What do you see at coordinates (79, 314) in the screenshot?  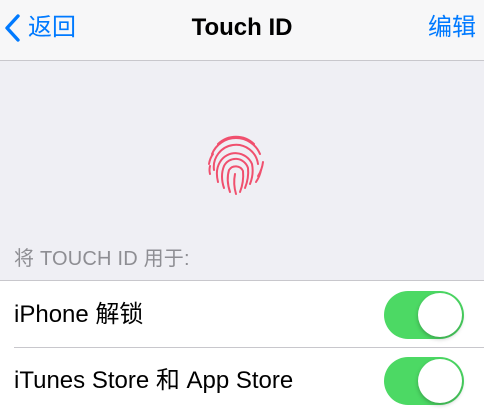 I see `row-label: iPhone 解锁` at bounding box center [79, 314].